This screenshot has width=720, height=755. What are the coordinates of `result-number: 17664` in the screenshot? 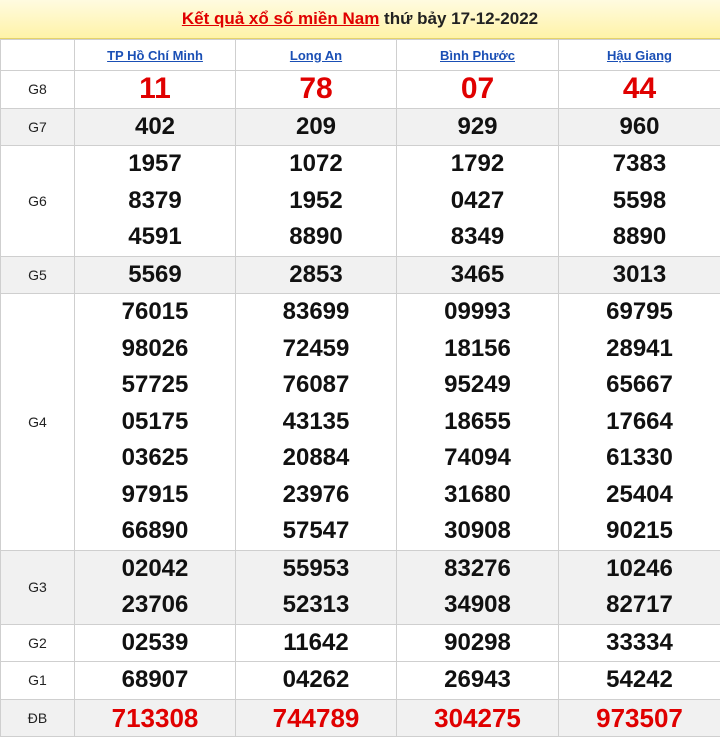 It's located at (639, 421).